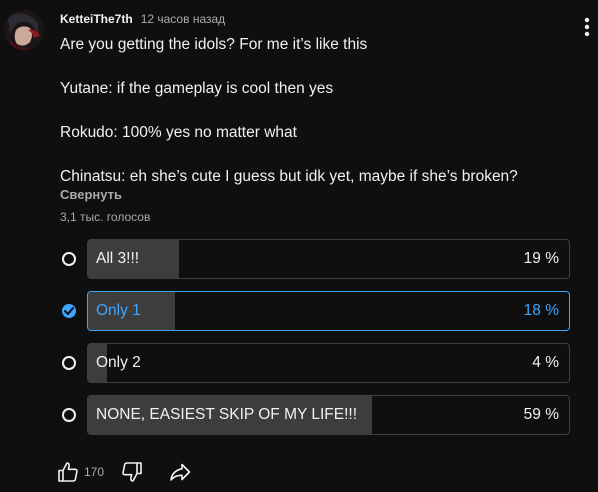  Describe the element at coordinates (328, 363) in the screenshot. I see `poll-option-bar: Only 2 4 %` at that location.